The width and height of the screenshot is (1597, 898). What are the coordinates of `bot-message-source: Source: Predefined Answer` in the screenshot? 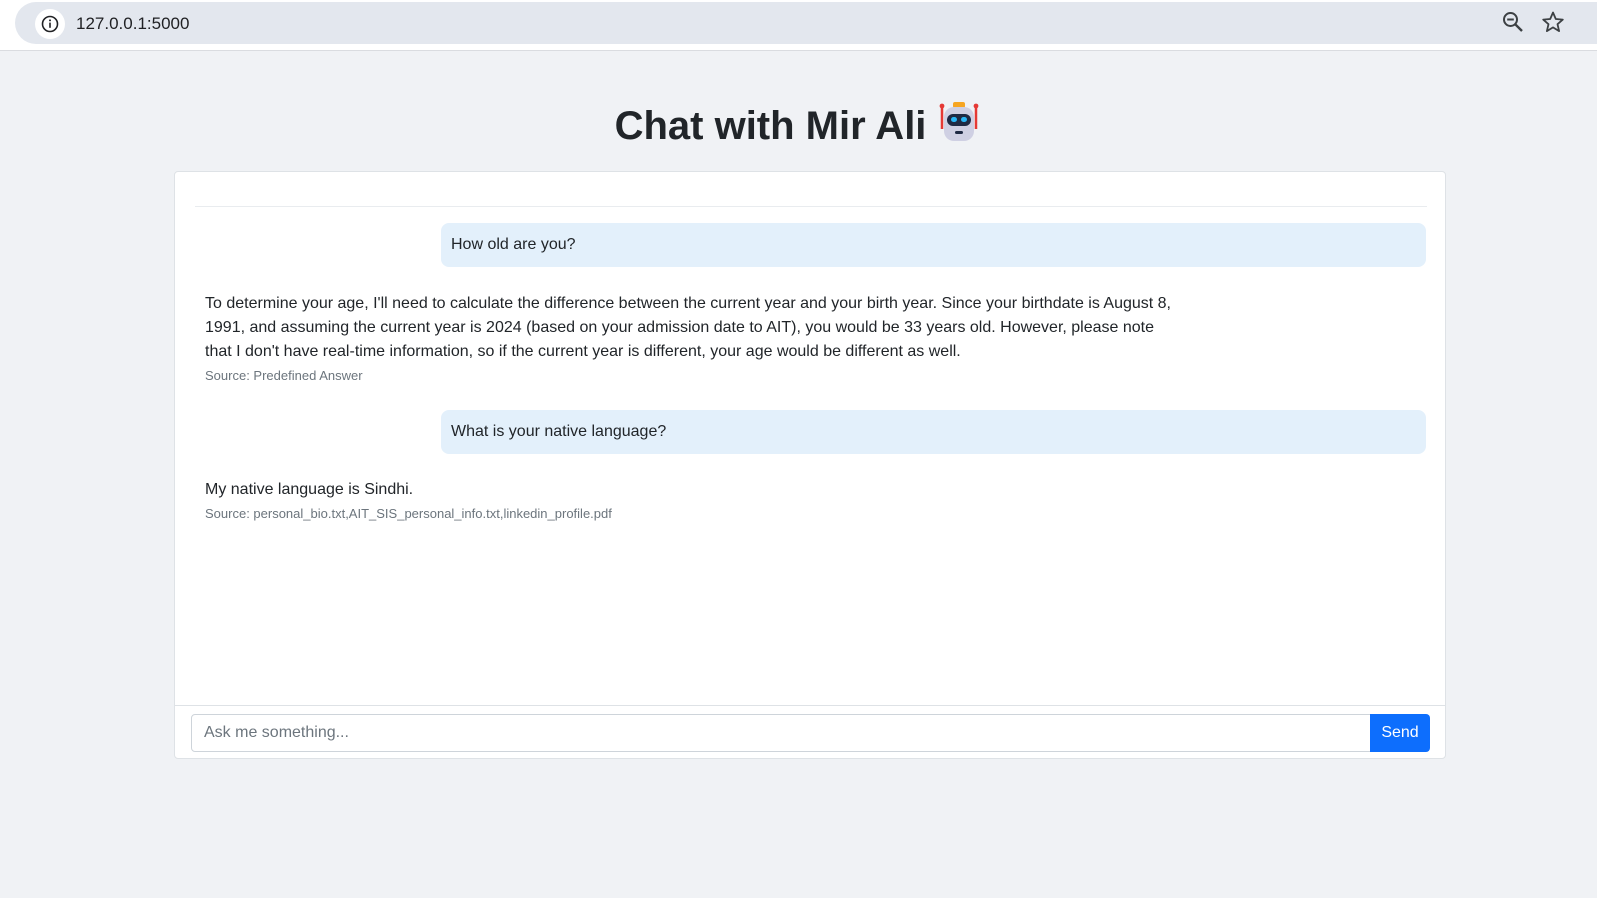 It's located at (284, 375).